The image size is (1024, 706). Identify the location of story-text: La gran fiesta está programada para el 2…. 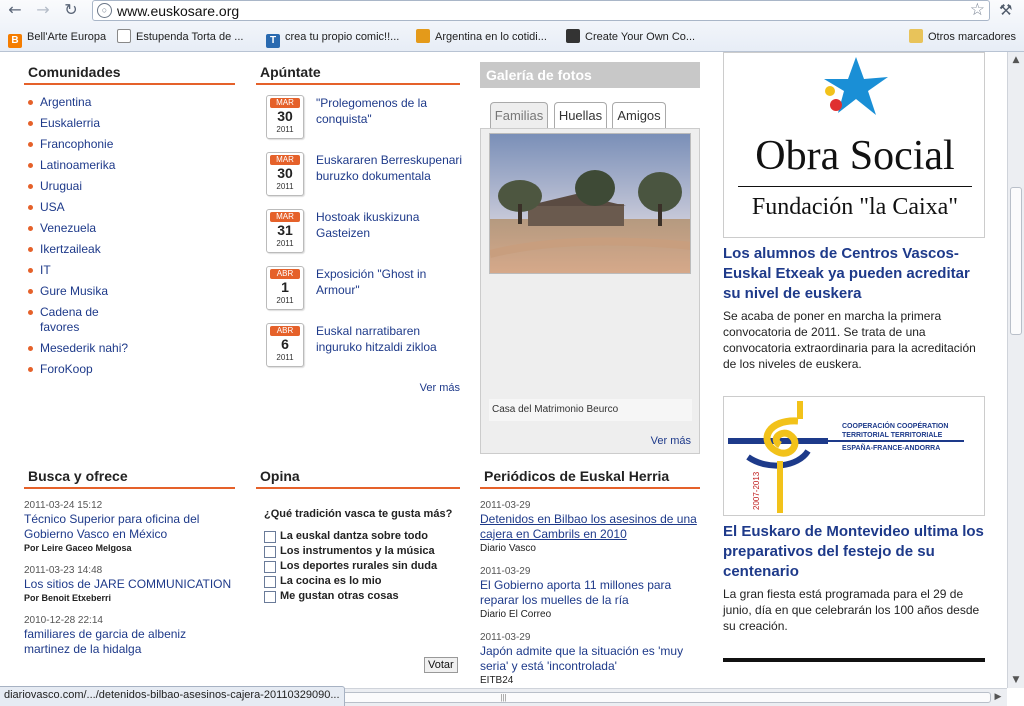
(851, 610).